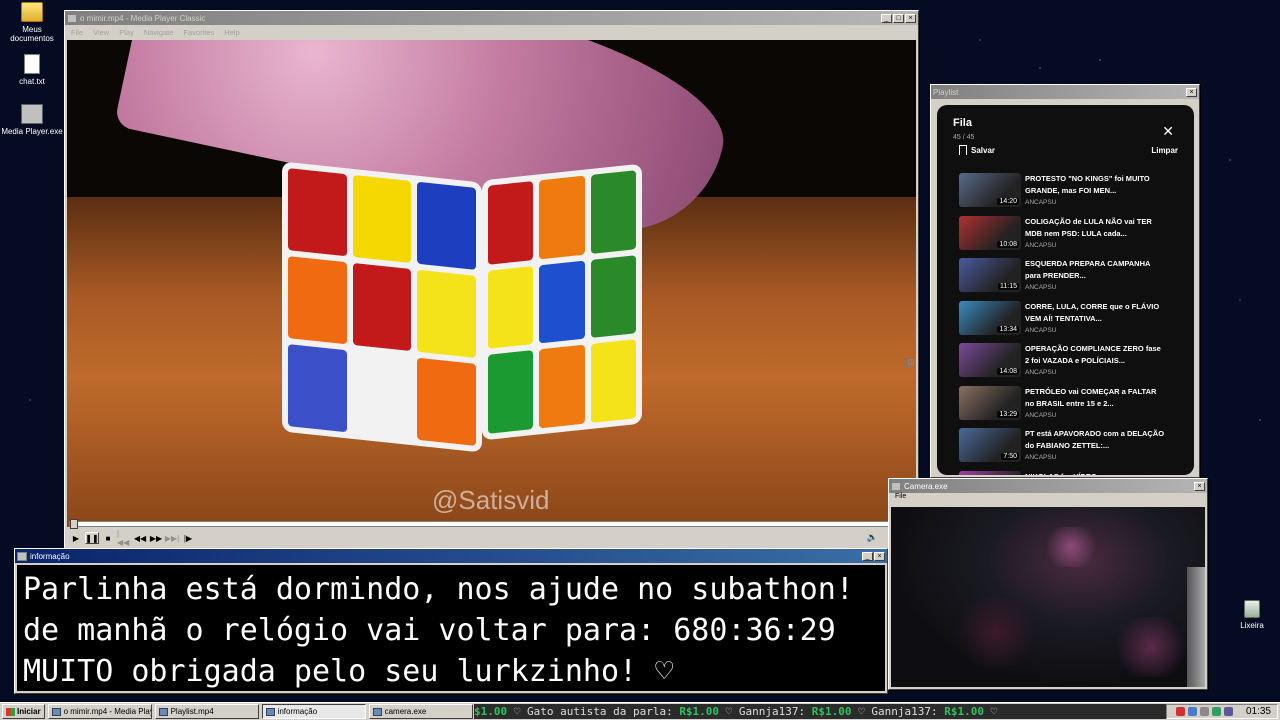  I want to click on scroll-indicator-icon: ◫, so click(911, 363).